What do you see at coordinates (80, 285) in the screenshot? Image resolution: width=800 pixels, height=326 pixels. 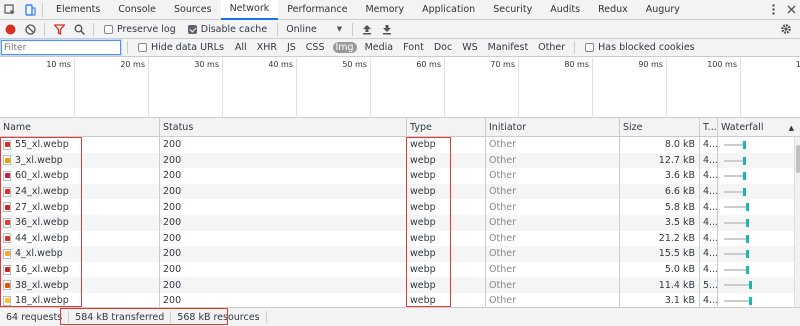 I see `cell-name: 38_xl.webp` at bounding box center [80, 285].